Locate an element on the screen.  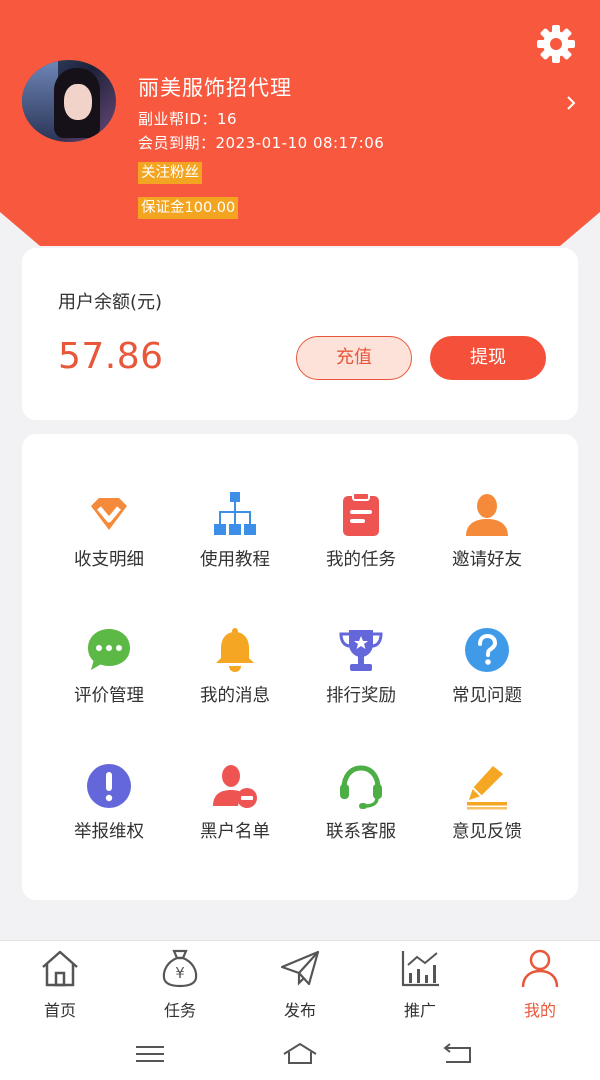
home-icon is located at coordinates (60, 968).